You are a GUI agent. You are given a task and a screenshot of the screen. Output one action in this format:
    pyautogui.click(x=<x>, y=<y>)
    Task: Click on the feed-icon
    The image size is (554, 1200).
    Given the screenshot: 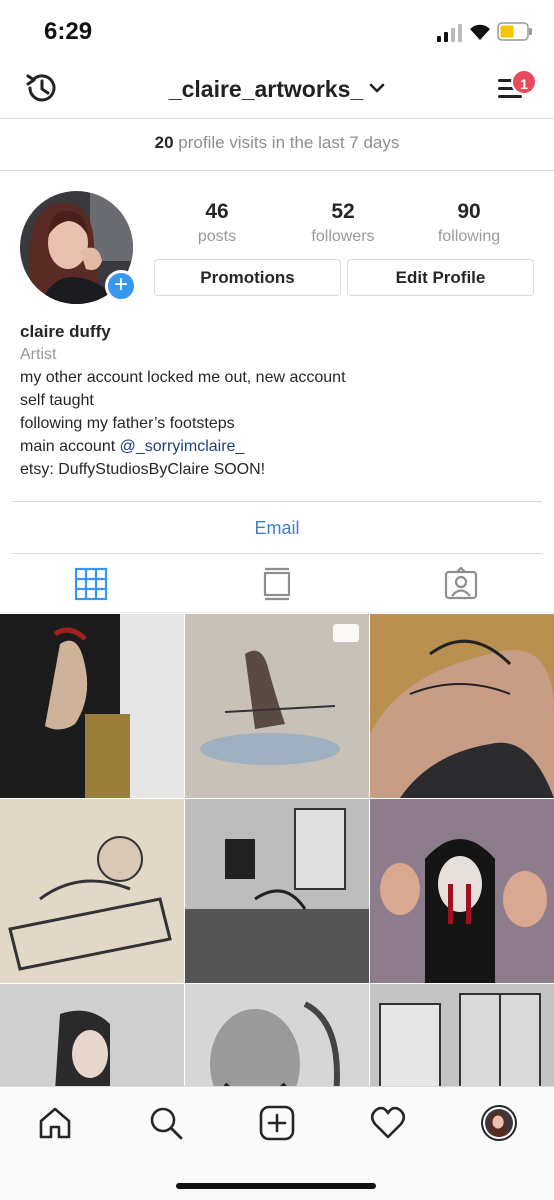 What is the action you would take?
    pyautogui.click(x=277, y=584)
    